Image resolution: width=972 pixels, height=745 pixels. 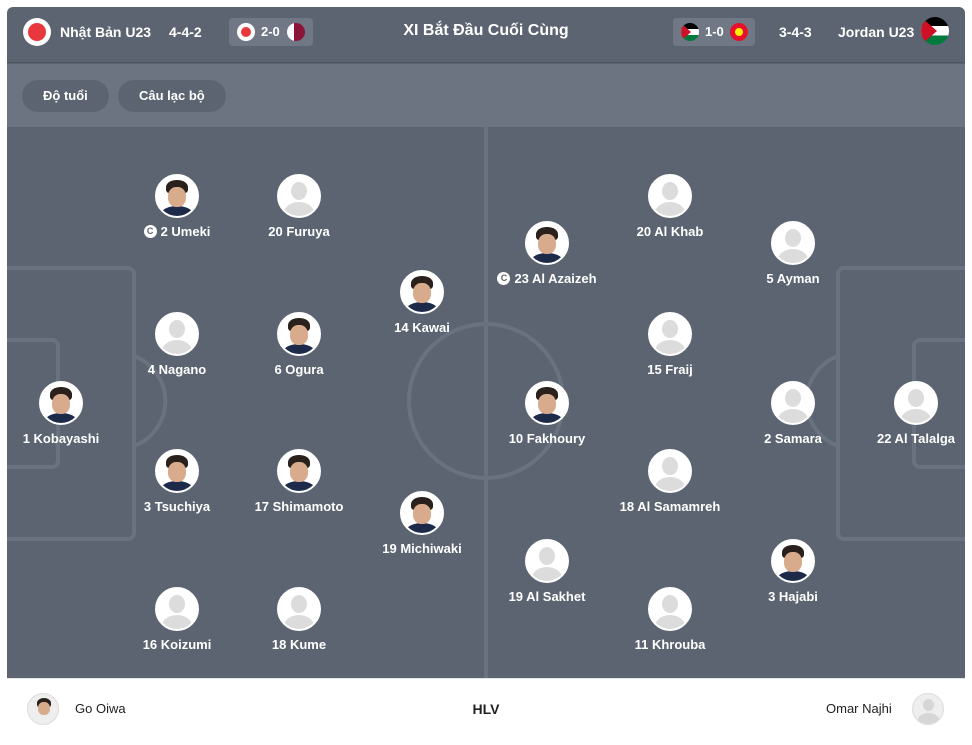 I want to click on coach-label: HLV, so click(x=486, y=709).